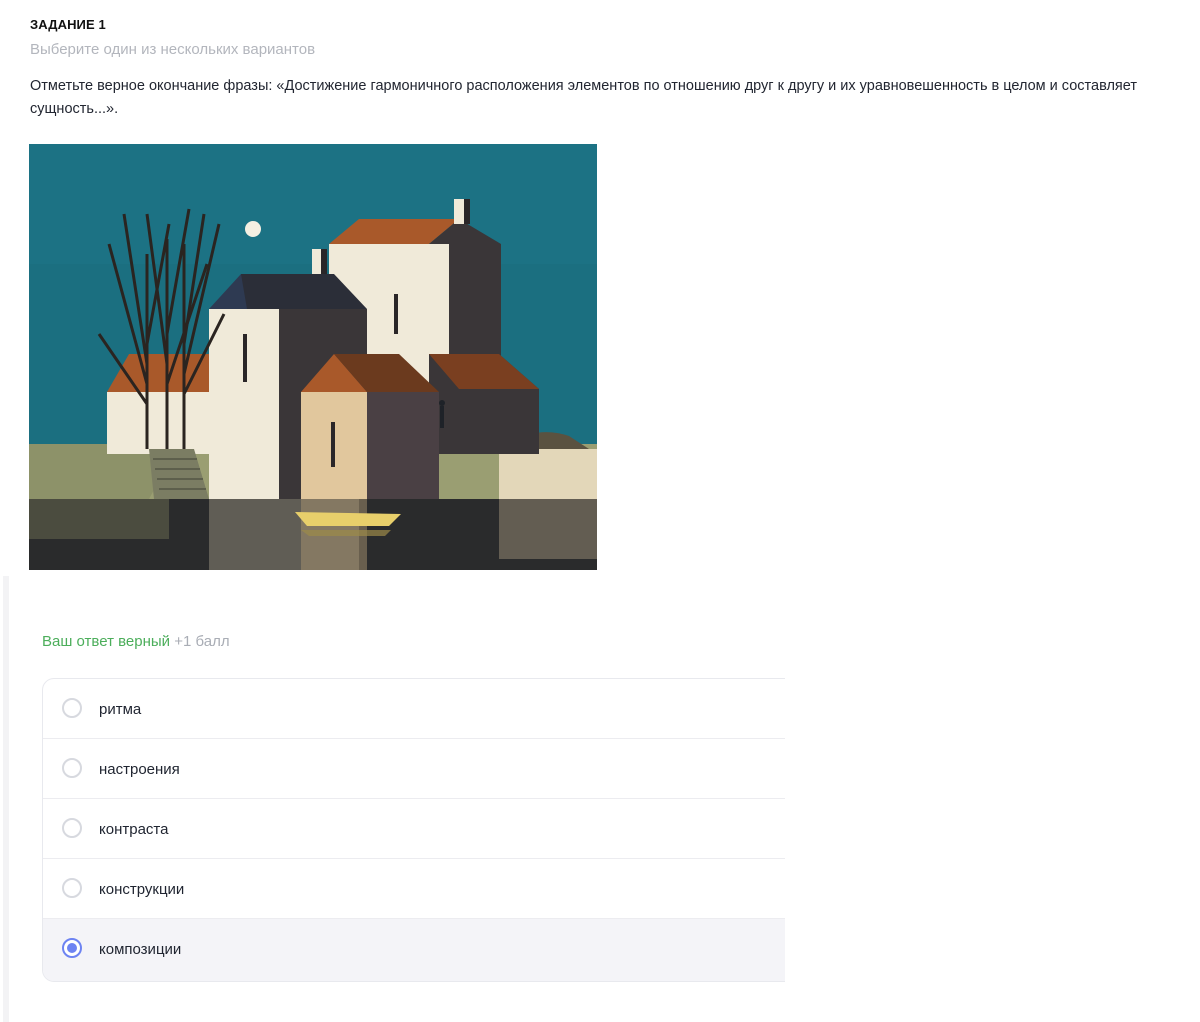 This screenshot has height=1022, width=1200. I want to click on option-item: контраста, so click(423, 829).